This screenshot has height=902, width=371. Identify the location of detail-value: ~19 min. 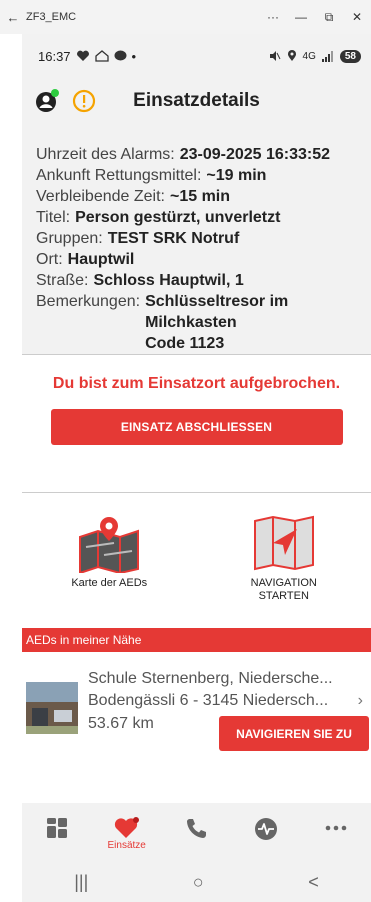
(236, 175).